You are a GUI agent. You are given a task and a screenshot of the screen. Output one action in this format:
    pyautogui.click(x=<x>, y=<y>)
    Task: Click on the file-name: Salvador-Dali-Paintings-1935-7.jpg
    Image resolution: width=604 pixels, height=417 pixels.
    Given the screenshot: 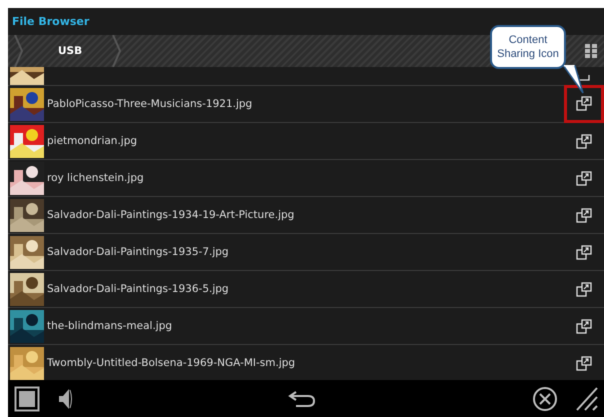 What is the action you would take?
    pyautogui.click(x=304, y=252)
    